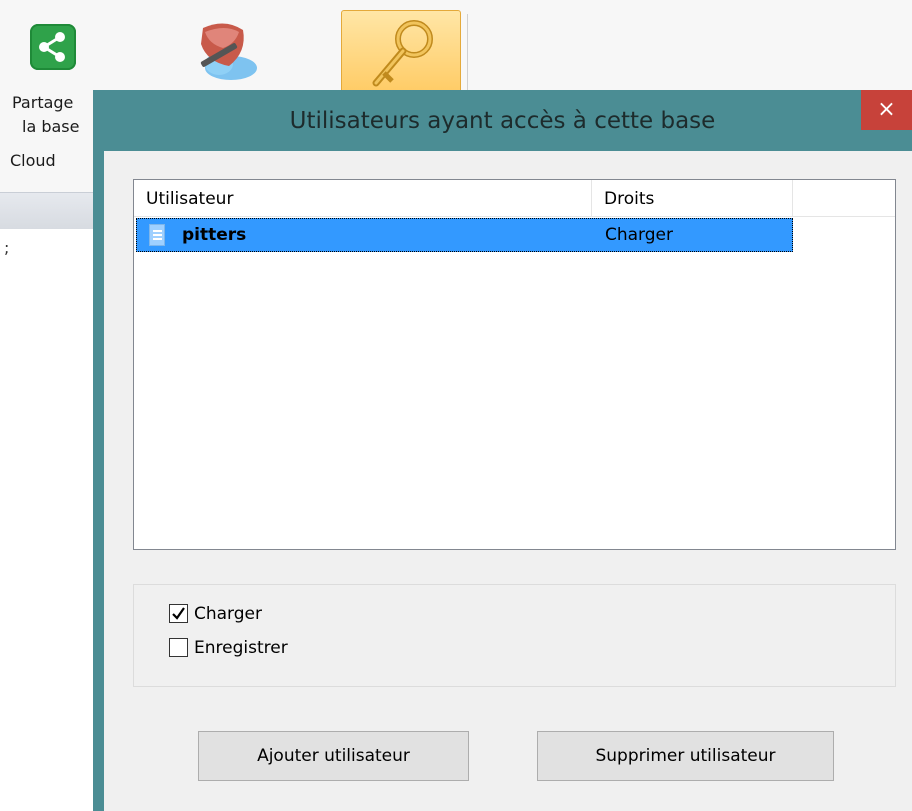 The width and height of the screenshot is (912, 811). Describe the element at coordinates (514, 635) in the screenshot. I see `permissions-group: Charger Enregistrer` at that location.